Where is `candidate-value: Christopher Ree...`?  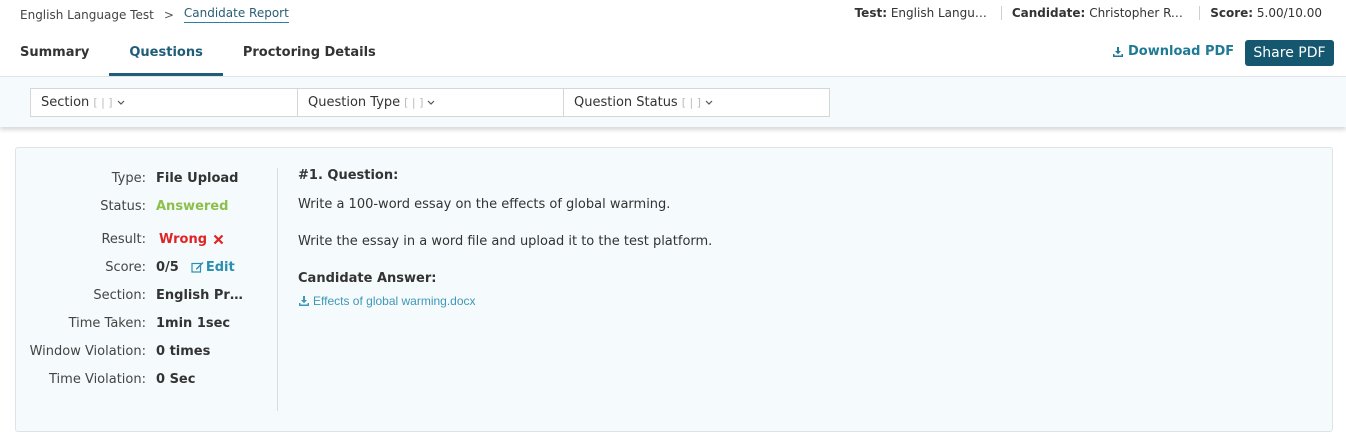 candidate-value: Christopher Ree... is located at coordinates (1139, 13).